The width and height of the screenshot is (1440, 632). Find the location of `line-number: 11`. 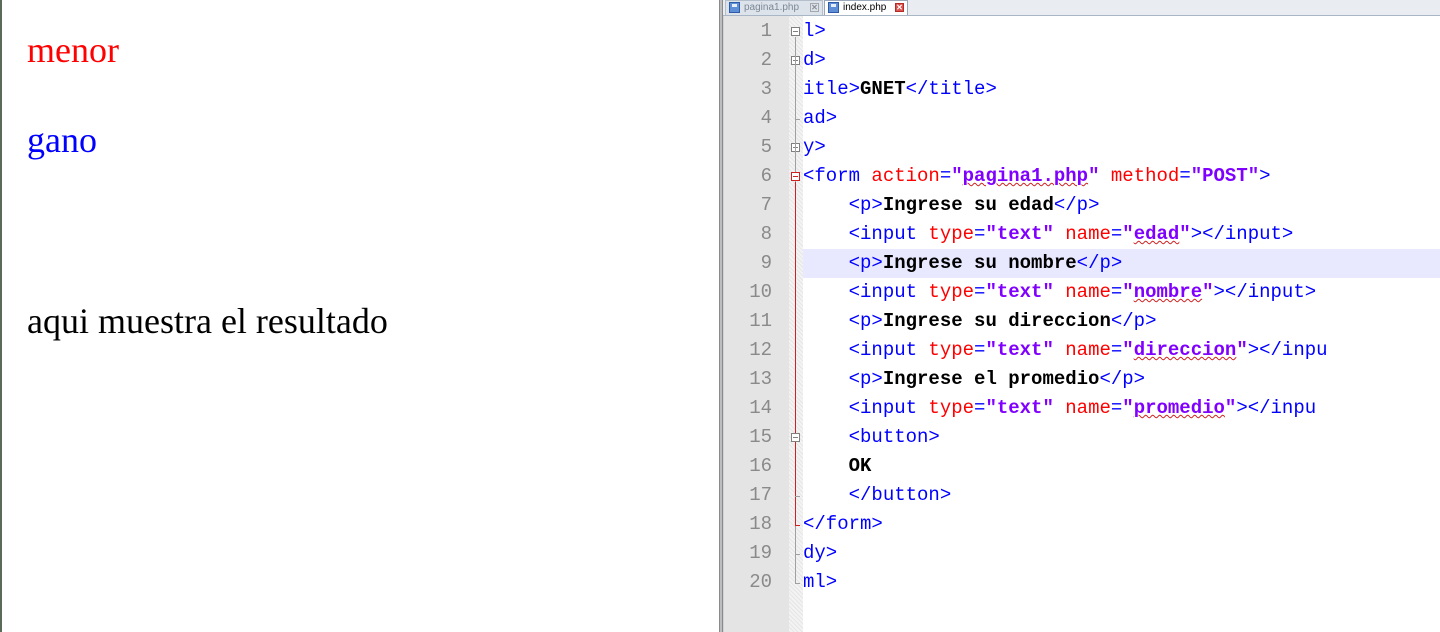

line-number: 11 is located at coordinates (760, 321).